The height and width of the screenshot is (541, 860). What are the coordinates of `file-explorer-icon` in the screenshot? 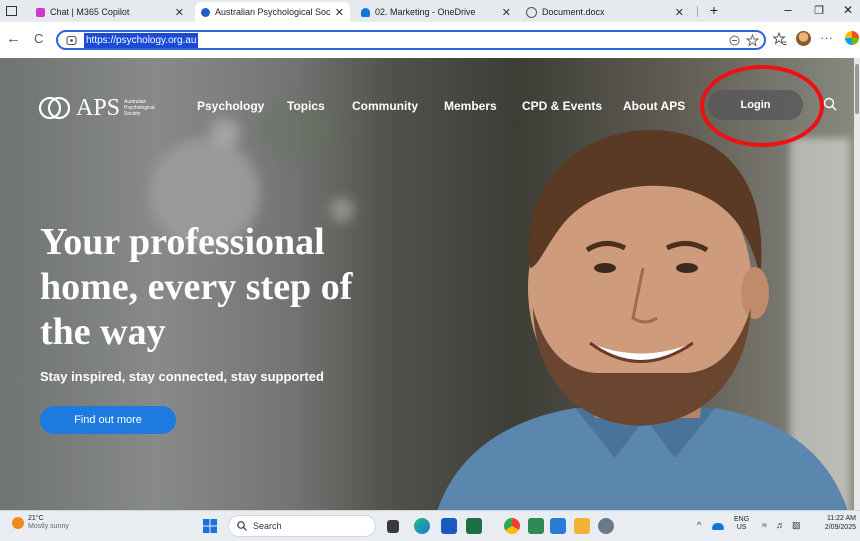 It's located at (582, 526).